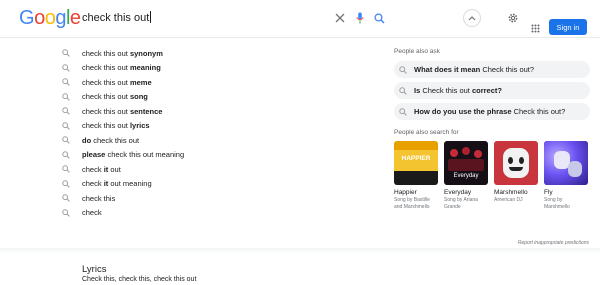 The width and height of the screenshot is (600, 285). What do you see at coordinates (140, 82) in the screenshot?
I see `suggestion-bold: meme` at bounding box center [140, 82].